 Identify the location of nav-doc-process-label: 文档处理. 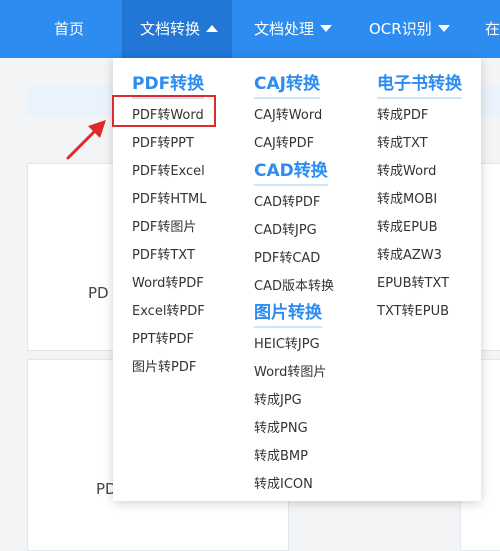
(284, 29).